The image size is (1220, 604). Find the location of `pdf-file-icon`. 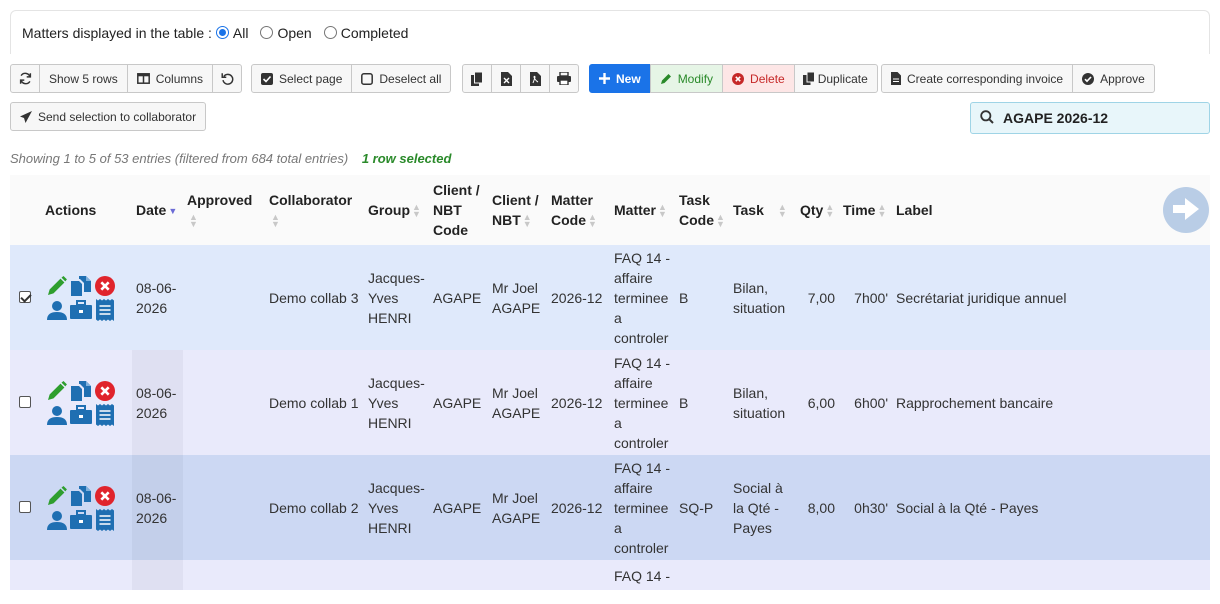

pdf-file-icon is located at coordinates (535, 78).